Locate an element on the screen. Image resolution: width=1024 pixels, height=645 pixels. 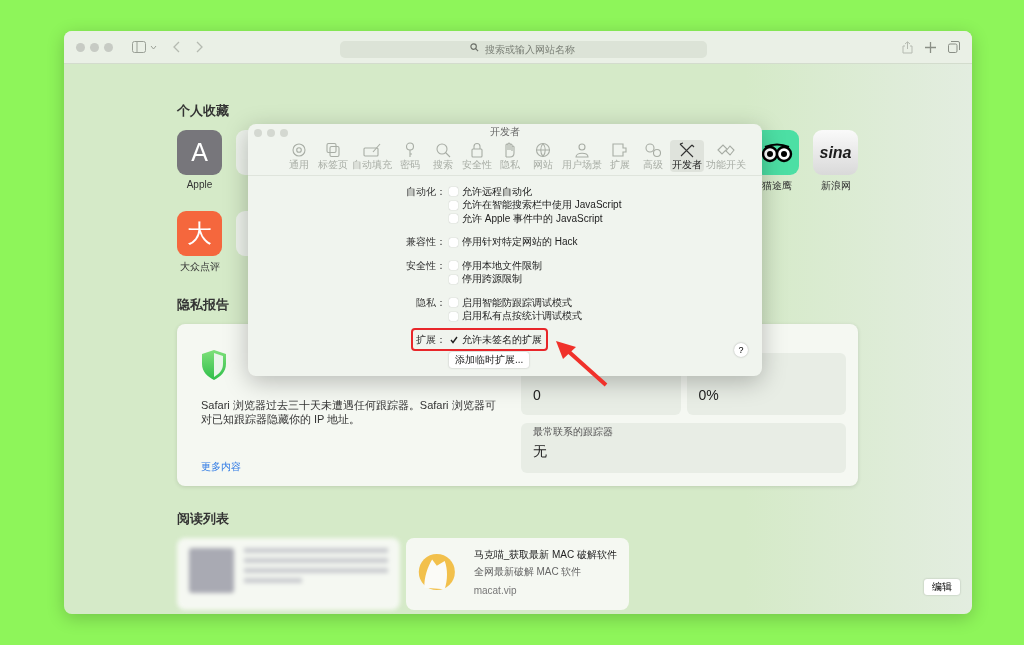
article-description: 全网最新破解 MAC 软件 is located at coordinates (528, 572).